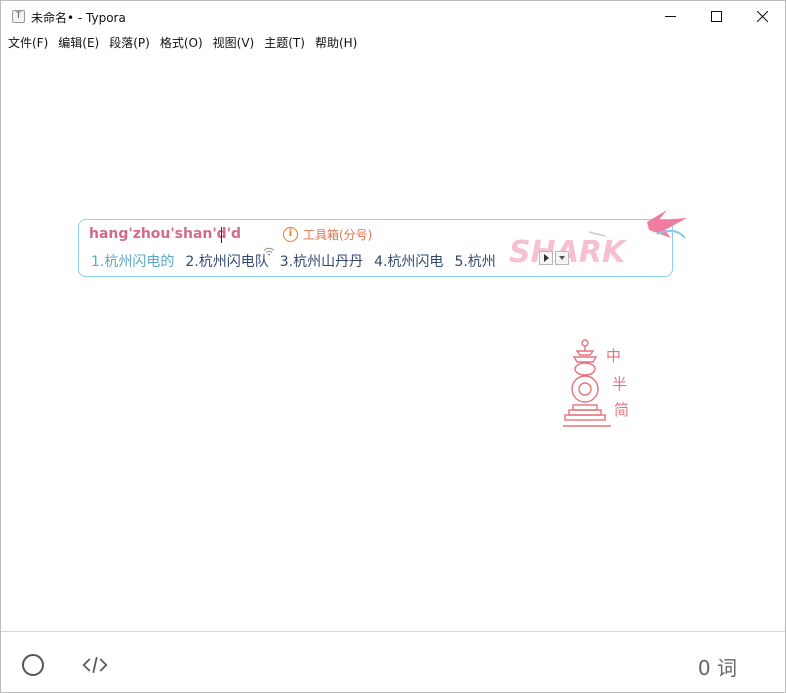 This screenshot has height=693, width=786. What do you see at coordinates (165, 234) in the screenshot?
I see `ime-composition-text: hang'zhou'shan'd'd` at bounding box center [165, 234].